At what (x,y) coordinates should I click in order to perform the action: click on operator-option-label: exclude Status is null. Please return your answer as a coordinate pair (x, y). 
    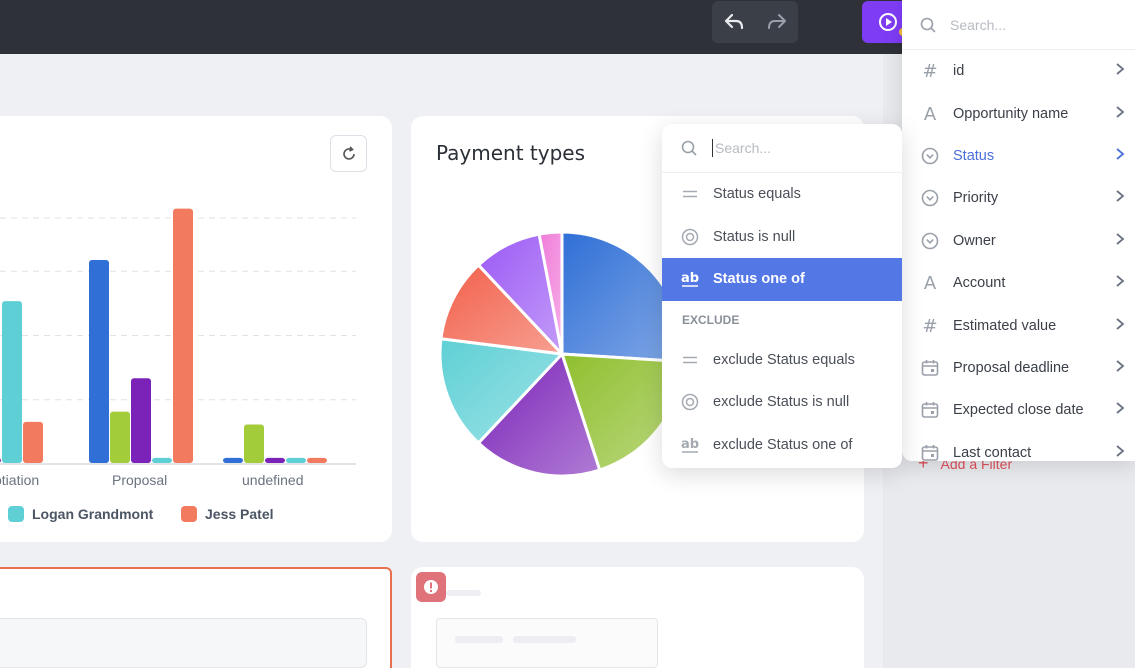
    Looking at the image, I should click on (781, 402).